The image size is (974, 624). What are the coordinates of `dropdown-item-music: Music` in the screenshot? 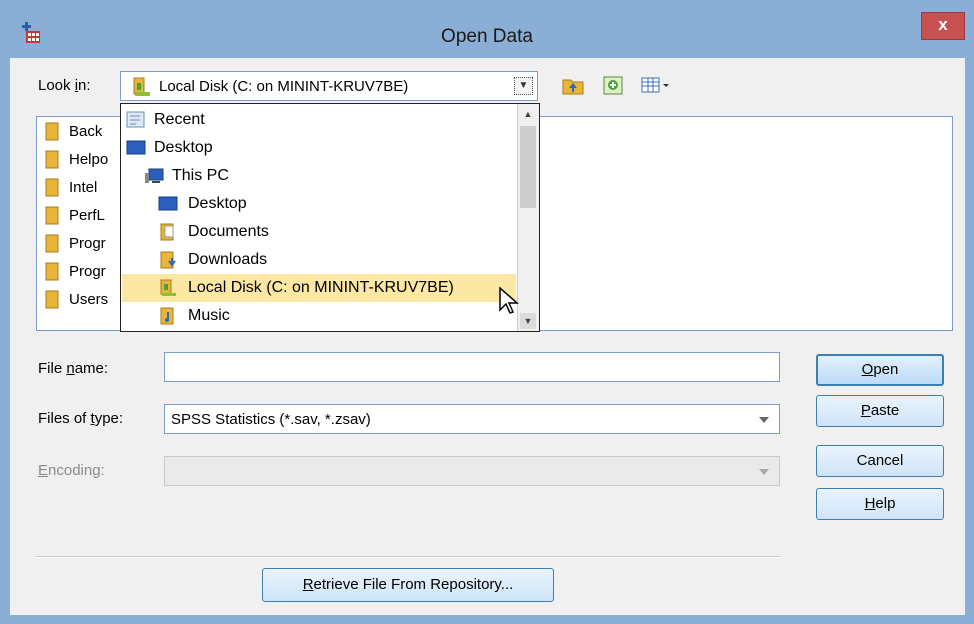 It's located at (319, 316).